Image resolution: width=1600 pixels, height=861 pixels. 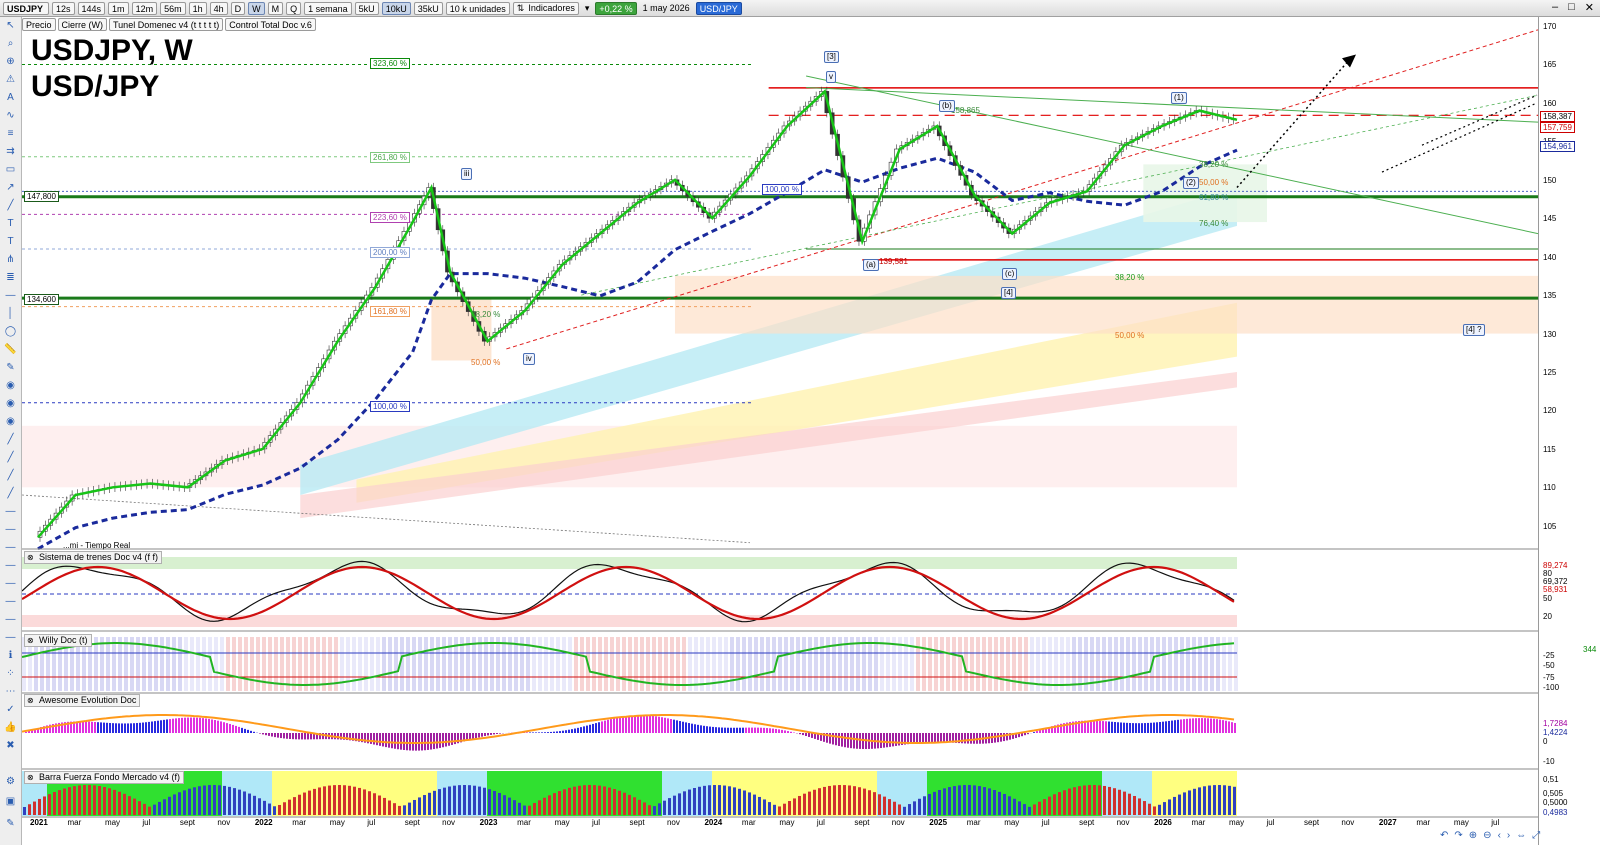 What do you see at coordinates (82, 24) in the screenshot?
I see `overlay-close: Cierre (W)` at bounding box center [82, 24].